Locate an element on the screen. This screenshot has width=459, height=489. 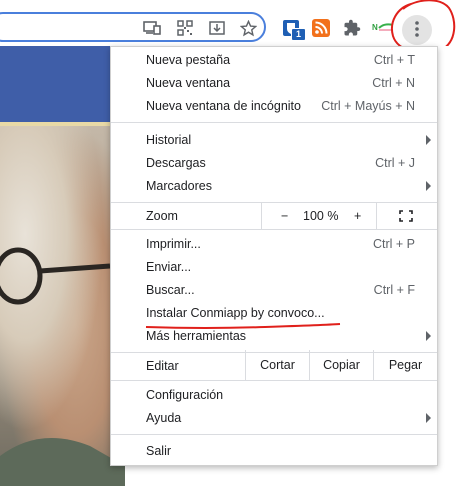
zoom-out-button: − is located at coordinates (284, 216).